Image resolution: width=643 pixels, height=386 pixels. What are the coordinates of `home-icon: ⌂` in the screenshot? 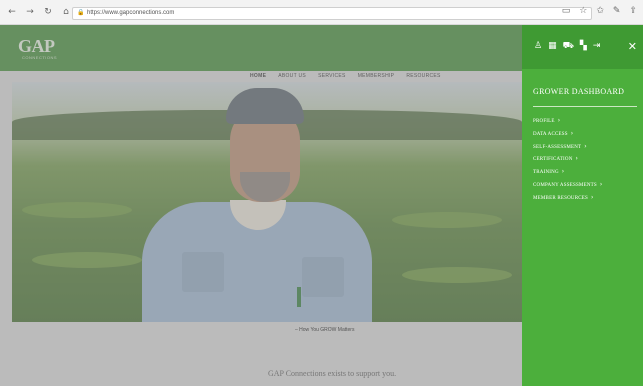 It's located at (66, 12).